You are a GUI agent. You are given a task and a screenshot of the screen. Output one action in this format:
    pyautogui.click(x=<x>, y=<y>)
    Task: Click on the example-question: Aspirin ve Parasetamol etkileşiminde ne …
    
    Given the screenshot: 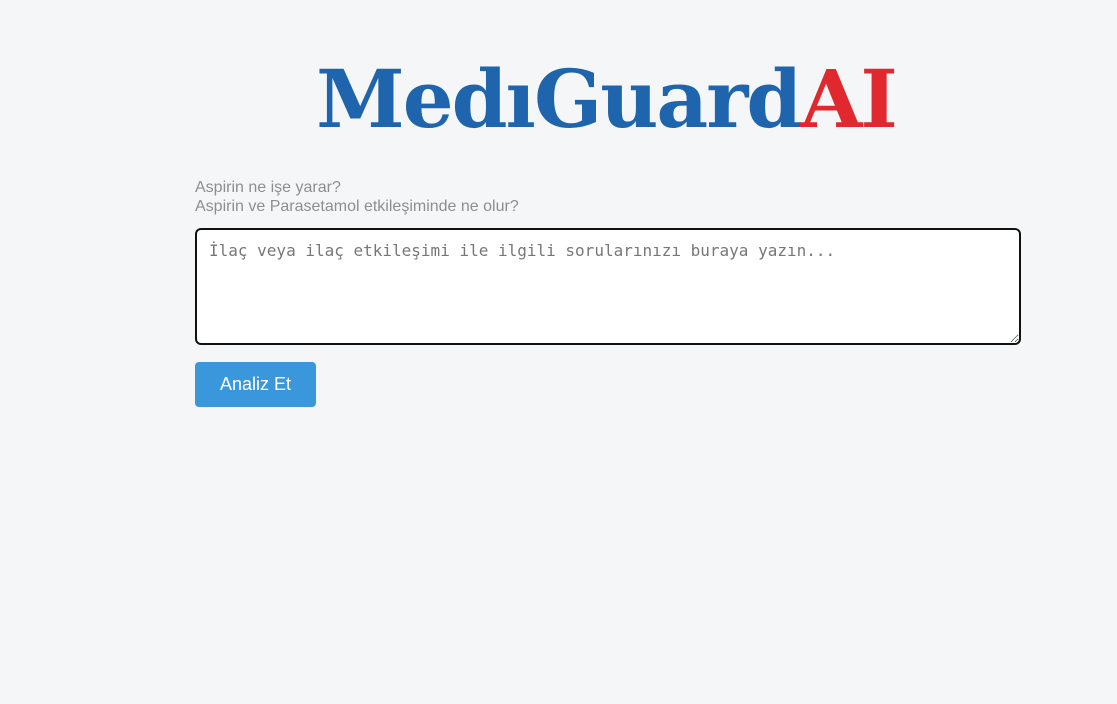 What is the action you would take?
    pyautogui.click(x=357, y=206)
    